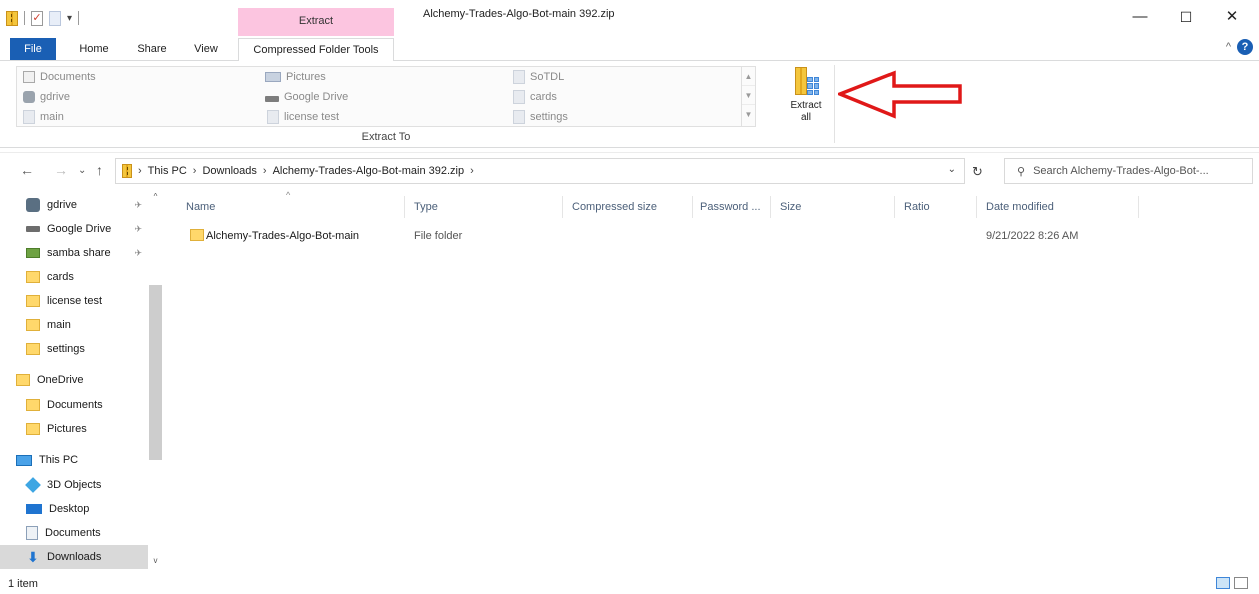 The width and height of the screenshot is (1259, 594). What do you see at coordinates (917, 207) in the screenshot?
I see `column-header-ratio: Ratio` at bounding box center [917, 207].